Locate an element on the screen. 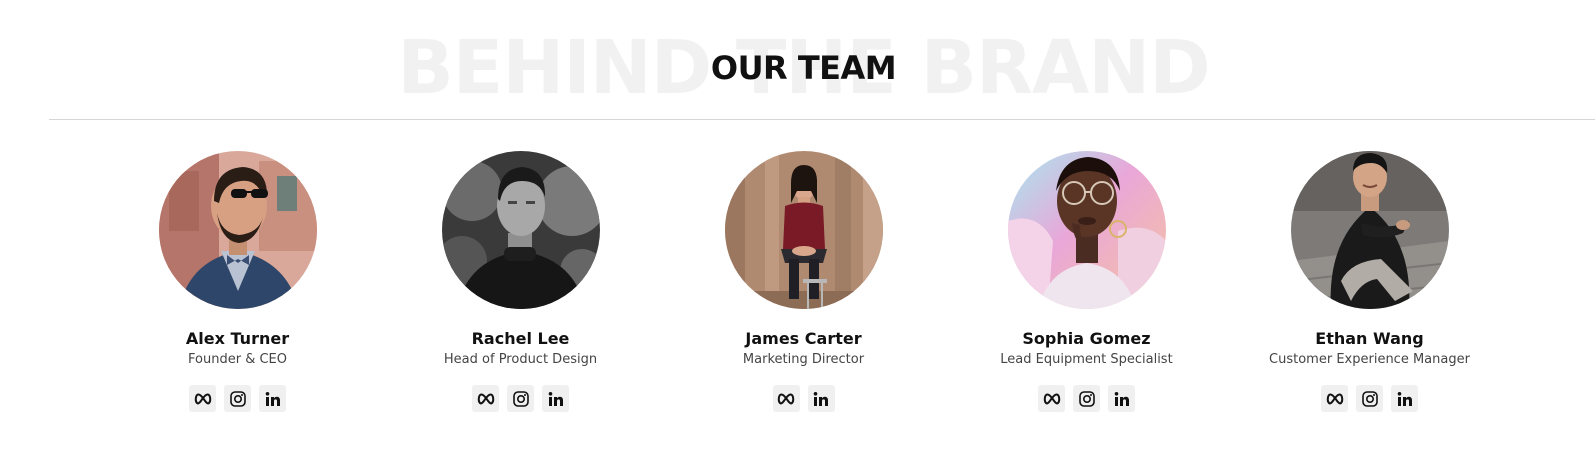  team-member-card: Alex Turner Founder & CEO is located at coordinates (237, 281).